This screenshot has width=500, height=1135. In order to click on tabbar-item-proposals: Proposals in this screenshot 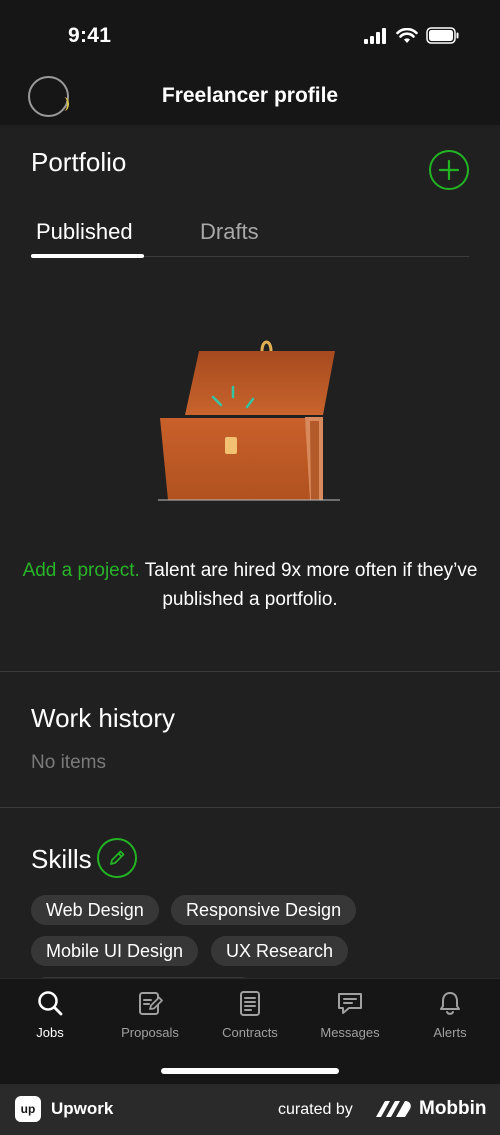, I will do `click(150, 1017)`.